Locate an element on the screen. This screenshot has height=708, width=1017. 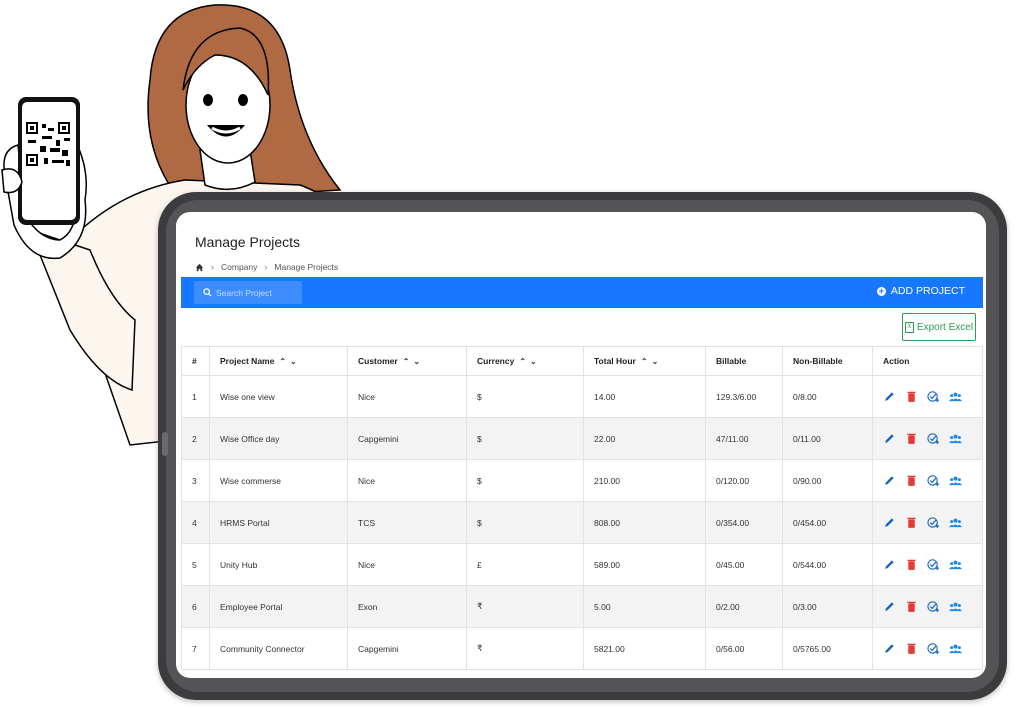
cell-total-hour: 210.00 is located at coordinates (644, 480).